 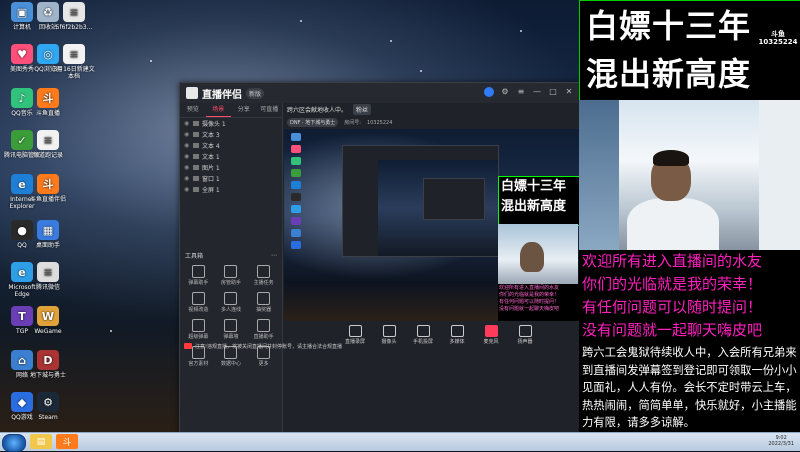 I want to click on game-category: DNF · 地下城与勇士, so click(x=313, y=122).